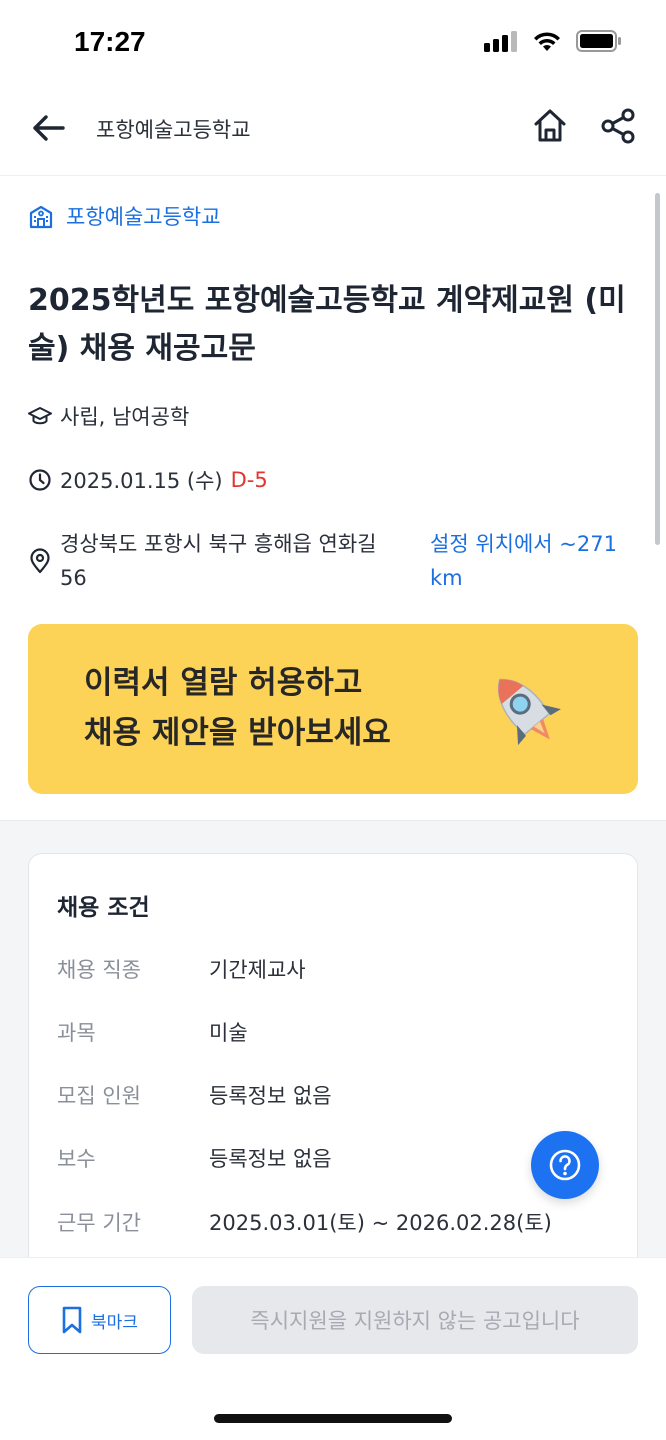  Describe the element at coordinates (114, 1322) in the screenshot. I see `bookmark-label: 북마크` at that location.